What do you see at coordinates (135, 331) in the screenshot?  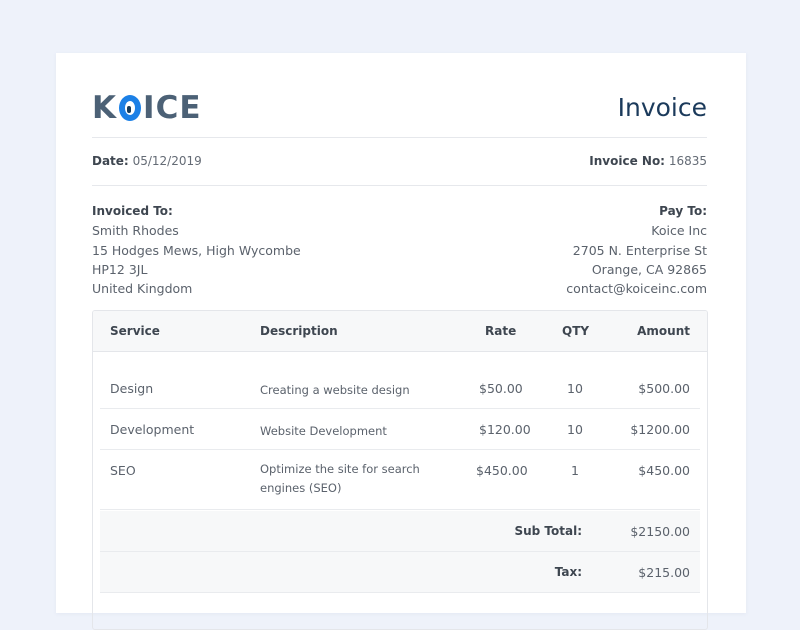 I see `column-header-service: Service` at bounding box center [135, 331].